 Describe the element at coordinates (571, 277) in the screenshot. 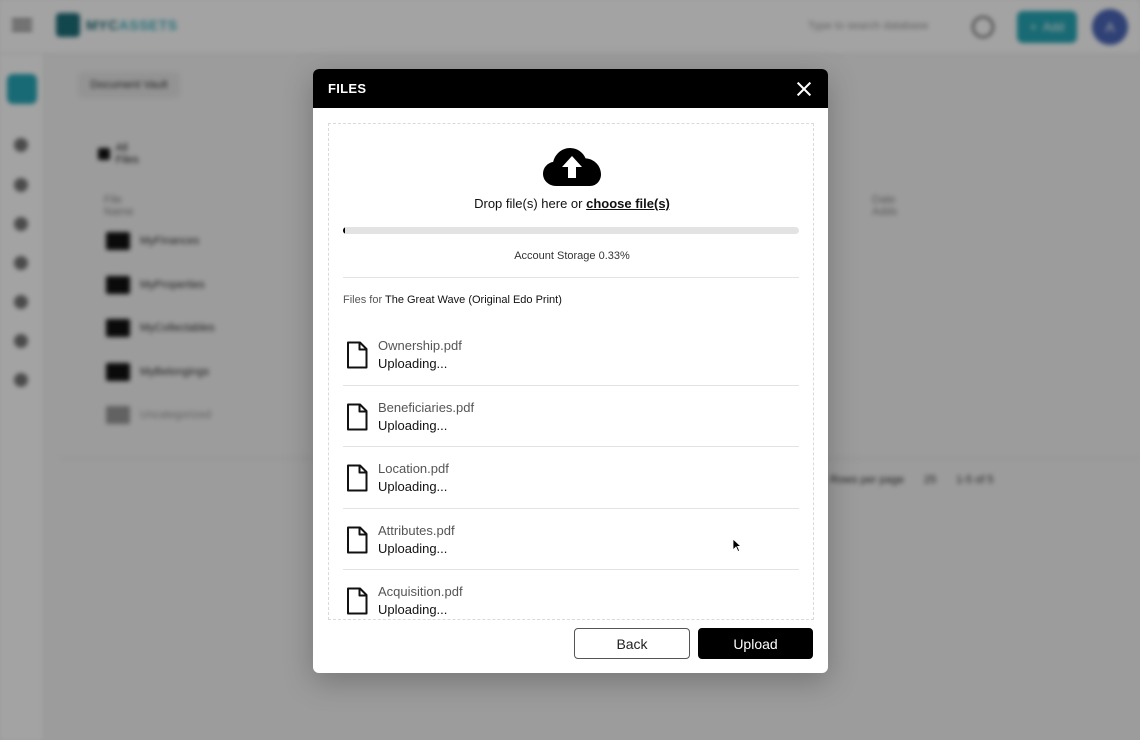

I see `divider` at that location.